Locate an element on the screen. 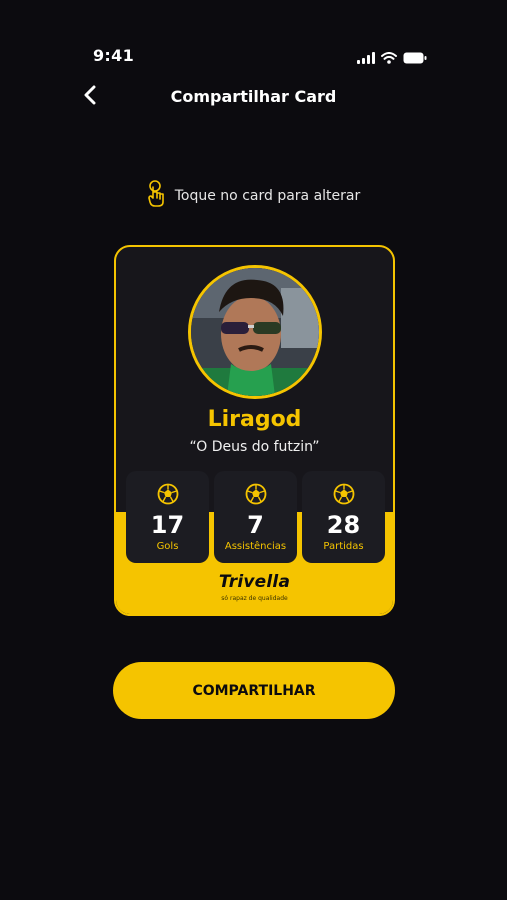 The height and width of the screenshot is (900, 507). avatar is located at coordinates (255, 332).